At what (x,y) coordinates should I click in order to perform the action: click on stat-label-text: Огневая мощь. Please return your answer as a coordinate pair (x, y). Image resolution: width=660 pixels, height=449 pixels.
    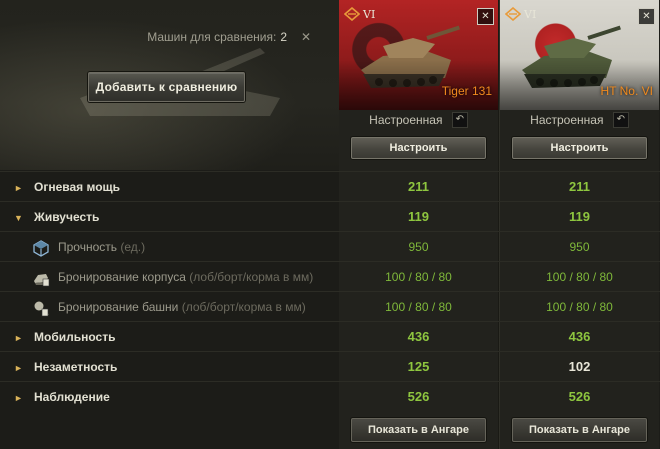
    Looking at the image, I should click on (77, 187).